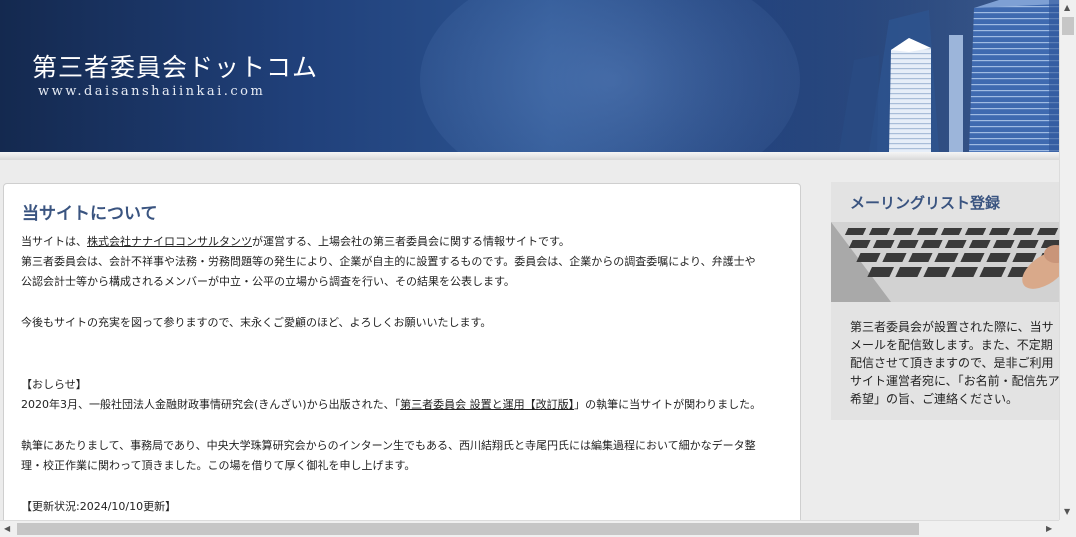  I want to click on keyboard-photo-icon, so click(945, 262).